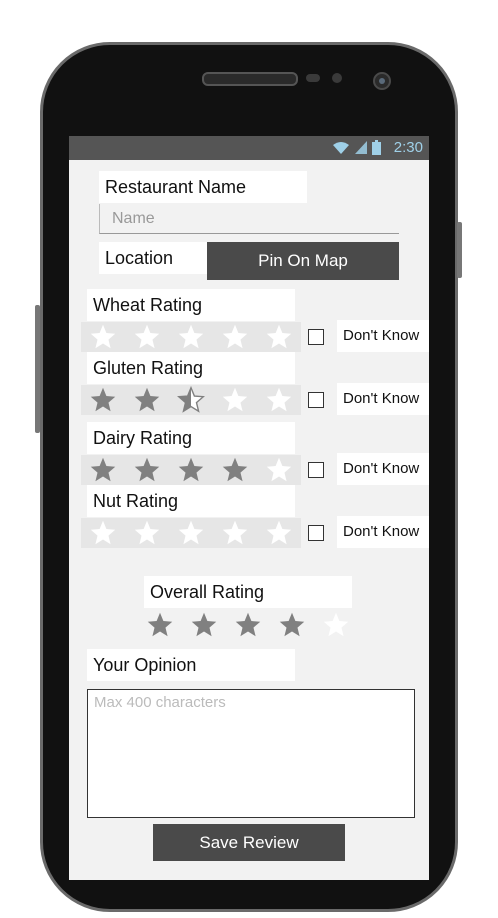  What do you see at coordinates (340, 148) in the screenshot?
I see `wifi-icon` at bounding box center [340, 148].